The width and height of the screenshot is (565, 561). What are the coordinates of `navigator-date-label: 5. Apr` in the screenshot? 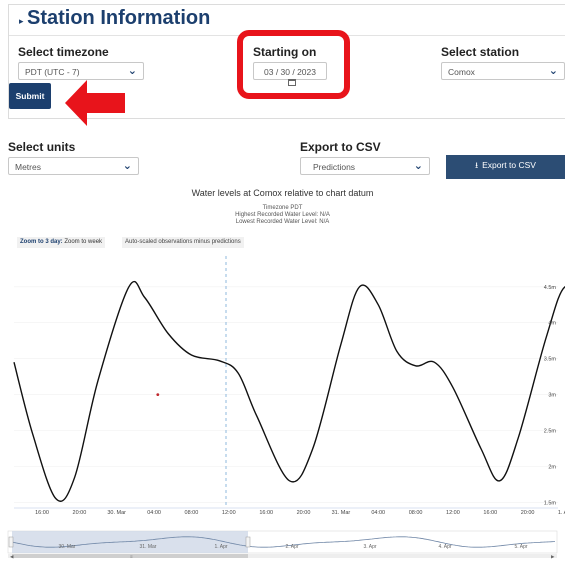 It's located at (520, 547).